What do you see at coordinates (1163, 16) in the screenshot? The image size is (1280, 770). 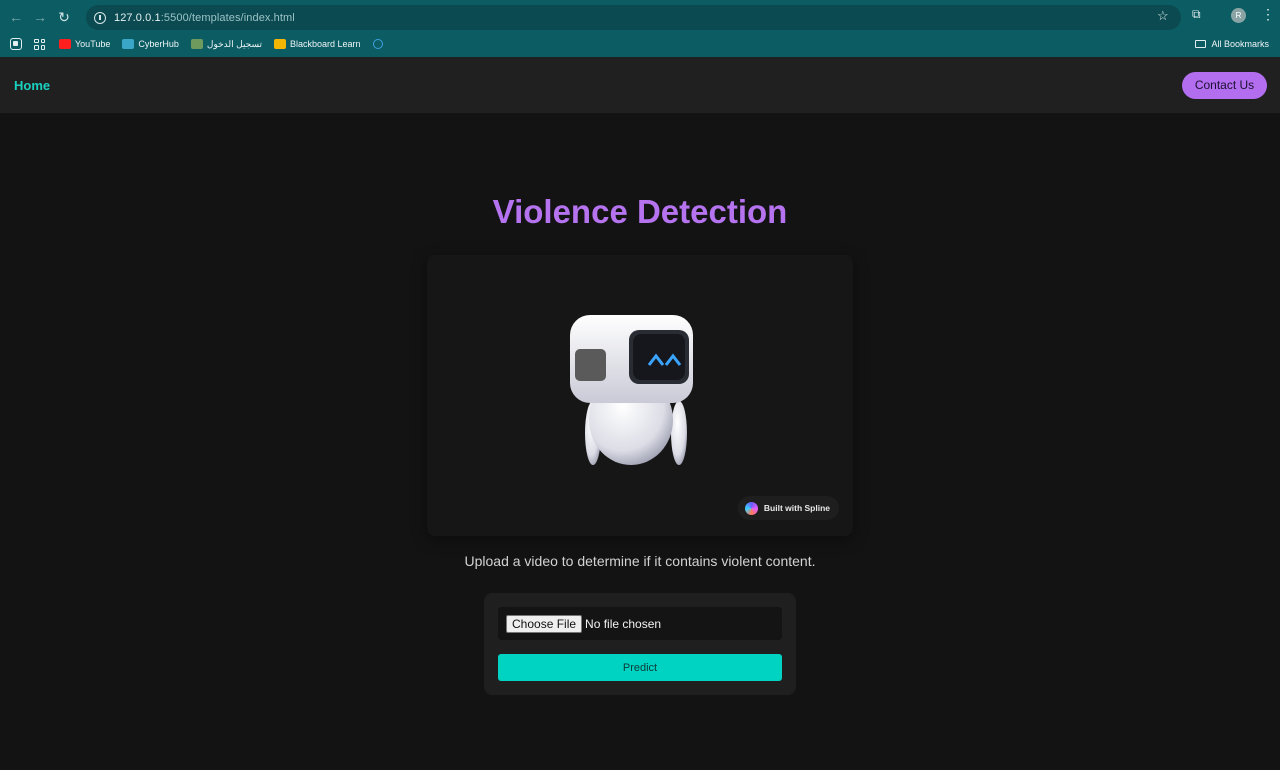 I see `bookmark-star-icon: ☆` at bounding box center [1163, 16].